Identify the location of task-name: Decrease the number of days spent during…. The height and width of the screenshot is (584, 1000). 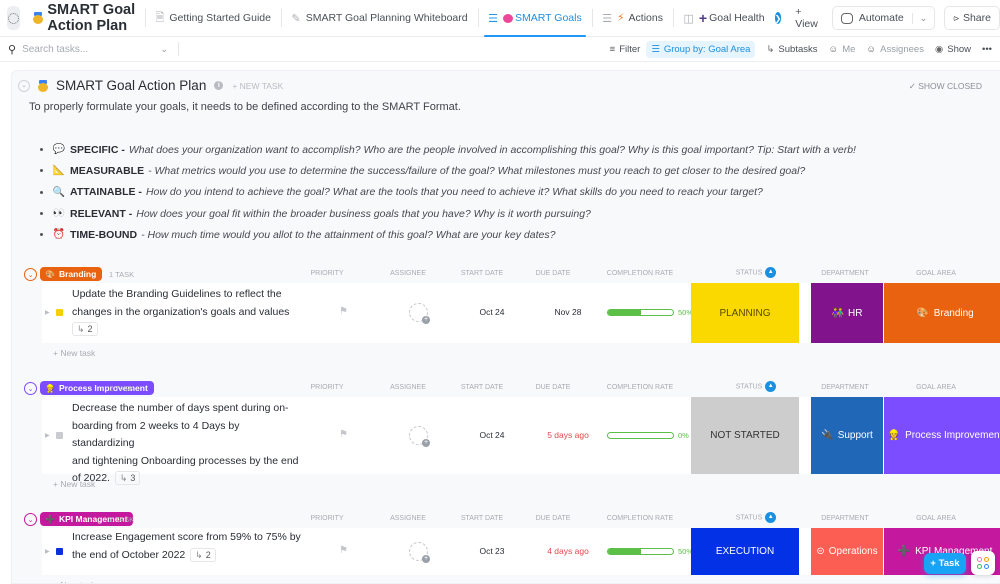
(187, 444).